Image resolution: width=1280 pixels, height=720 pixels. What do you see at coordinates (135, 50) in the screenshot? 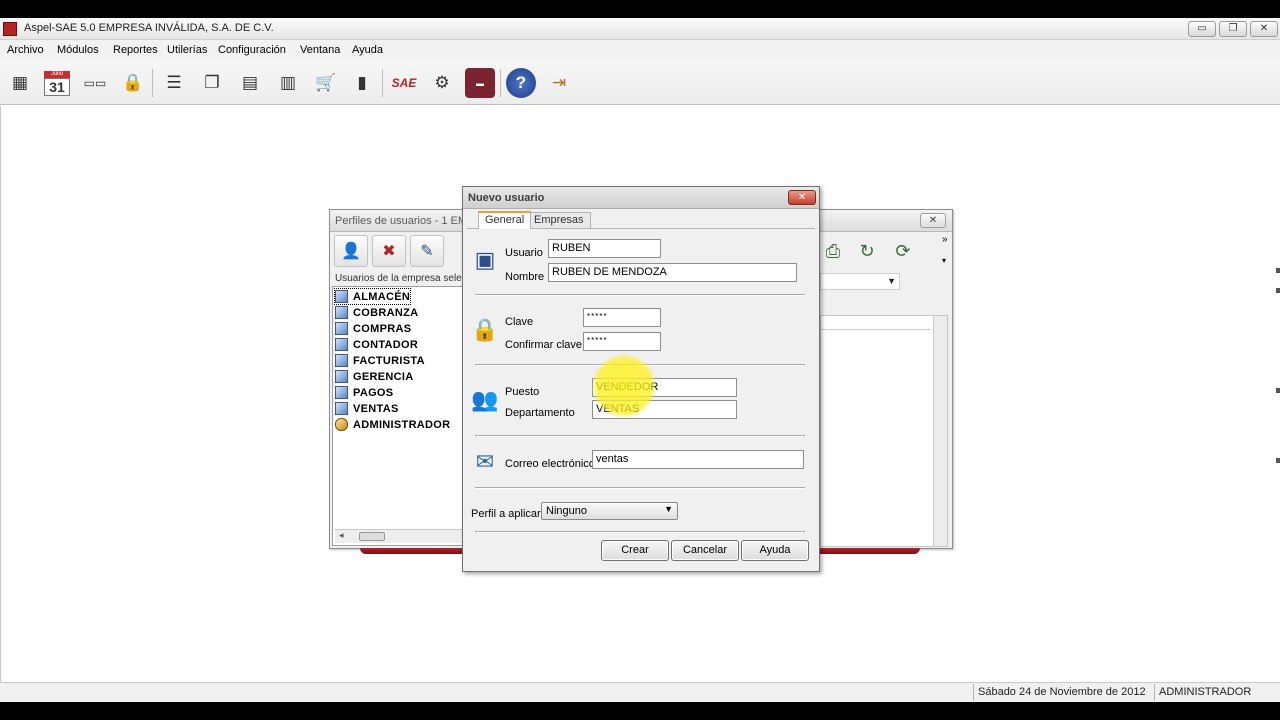
I see `menu-reportes: Reportes` at bounding box center [135, 50].